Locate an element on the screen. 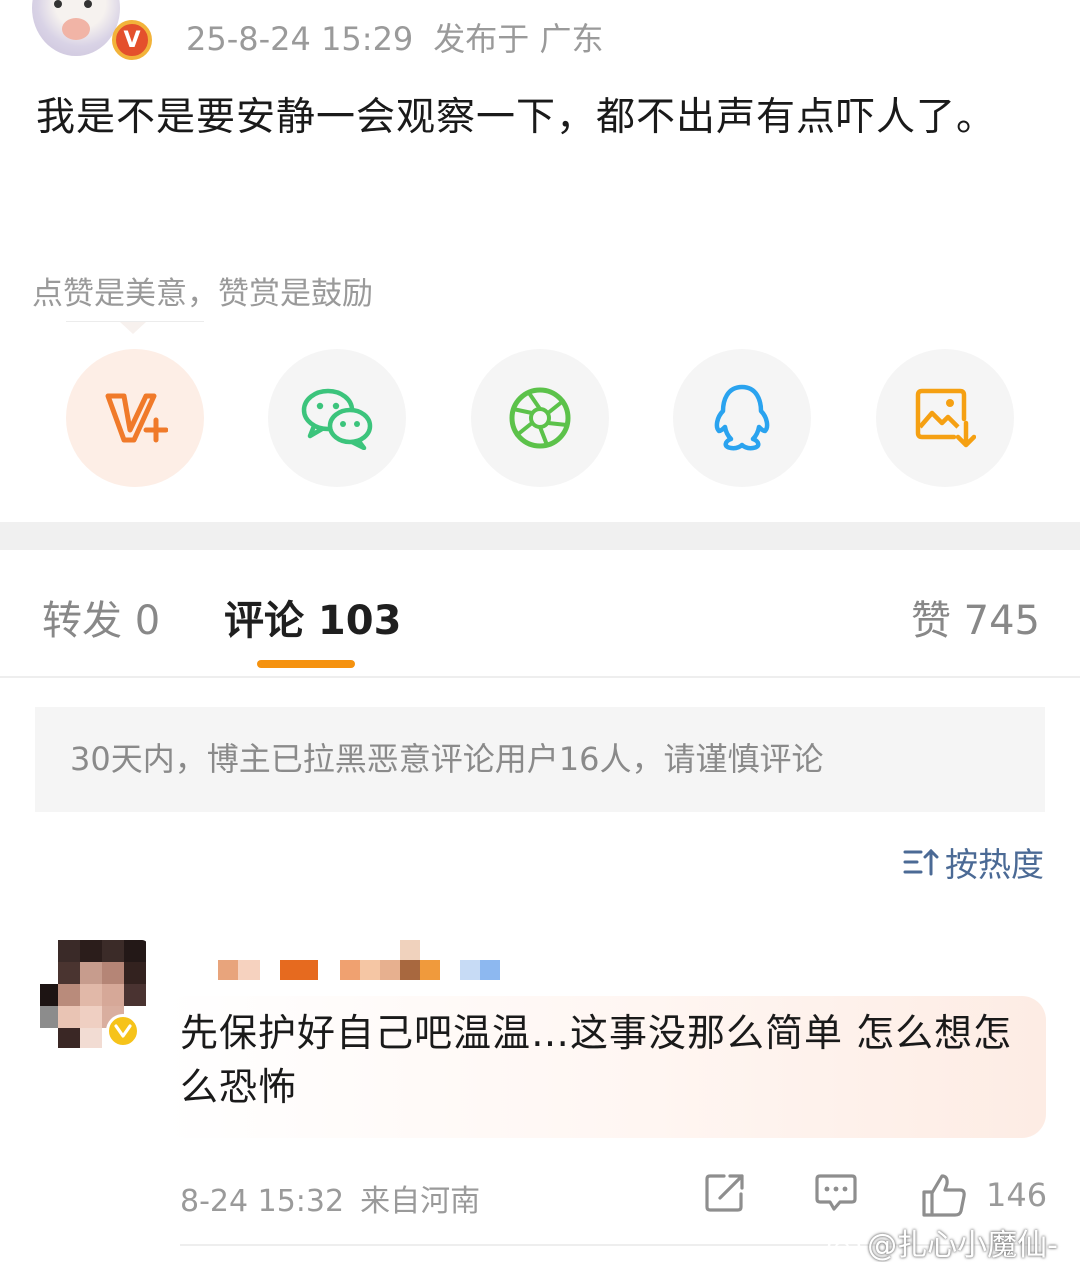 This screenshot has height=1262, width=1080. hint-caret is located at coordinates (133, 328).